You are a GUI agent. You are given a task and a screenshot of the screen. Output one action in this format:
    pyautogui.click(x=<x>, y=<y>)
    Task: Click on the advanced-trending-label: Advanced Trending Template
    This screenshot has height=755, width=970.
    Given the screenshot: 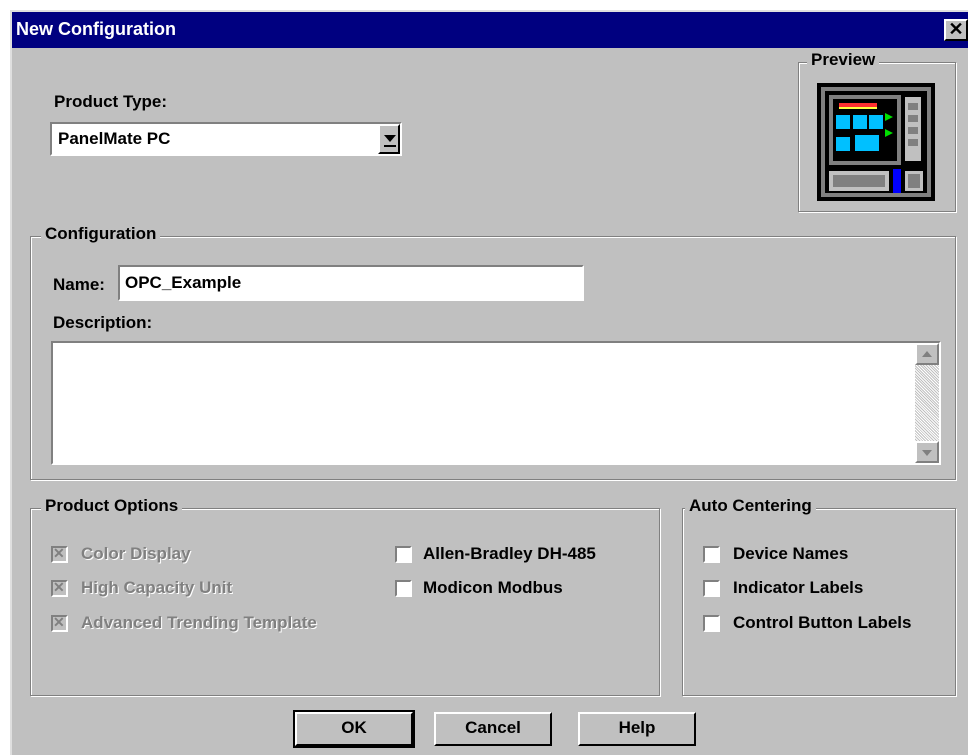 What is the action you would take?
    pyautogui.click(x=199, y=622)
    